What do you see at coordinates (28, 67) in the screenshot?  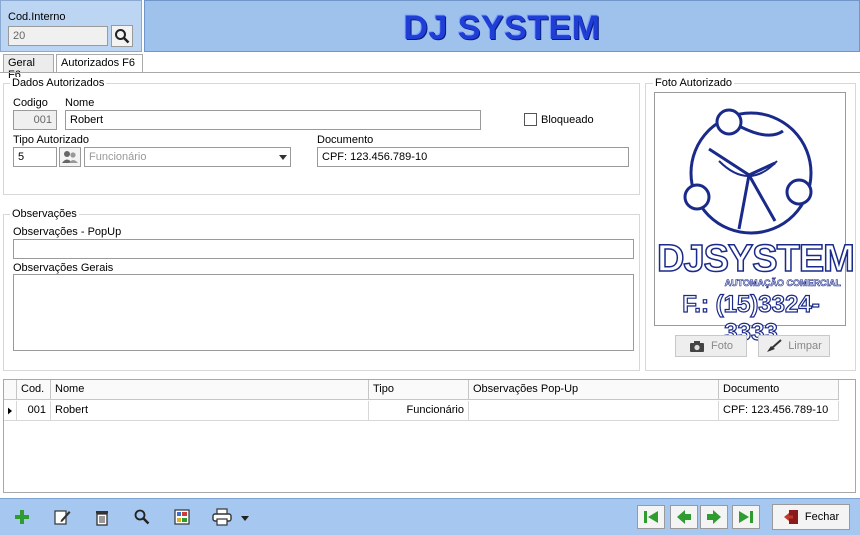 I see `tab-geral: Geral F6` at bounding box center [28, 67].